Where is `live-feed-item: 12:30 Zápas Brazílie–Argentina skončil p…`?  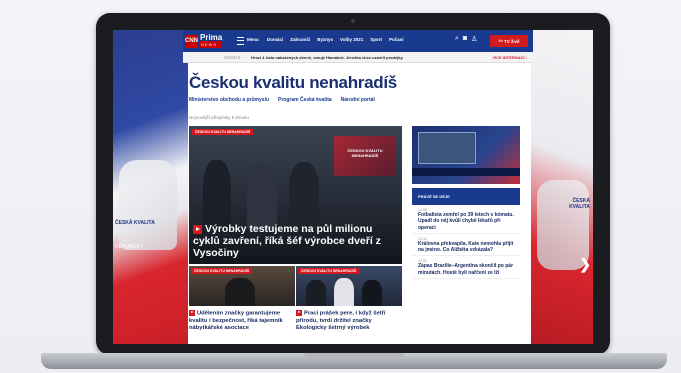
live-feed-item: 12:30 Zápas Brazílie–Argentina skončil p… is located at coordinates (466, 268).